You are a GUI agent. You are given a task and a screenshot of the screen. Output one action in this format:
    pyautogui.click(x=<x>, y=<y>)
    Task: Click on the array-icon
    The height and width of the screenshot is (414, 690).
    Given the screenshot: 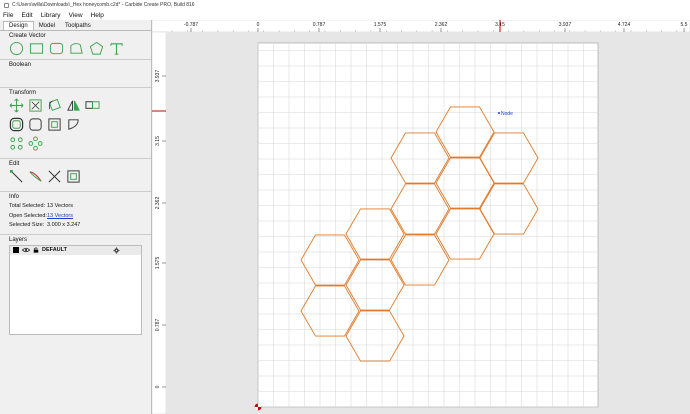 What is the action you would take?
    pyautogui.click(x=92, y=105)
    